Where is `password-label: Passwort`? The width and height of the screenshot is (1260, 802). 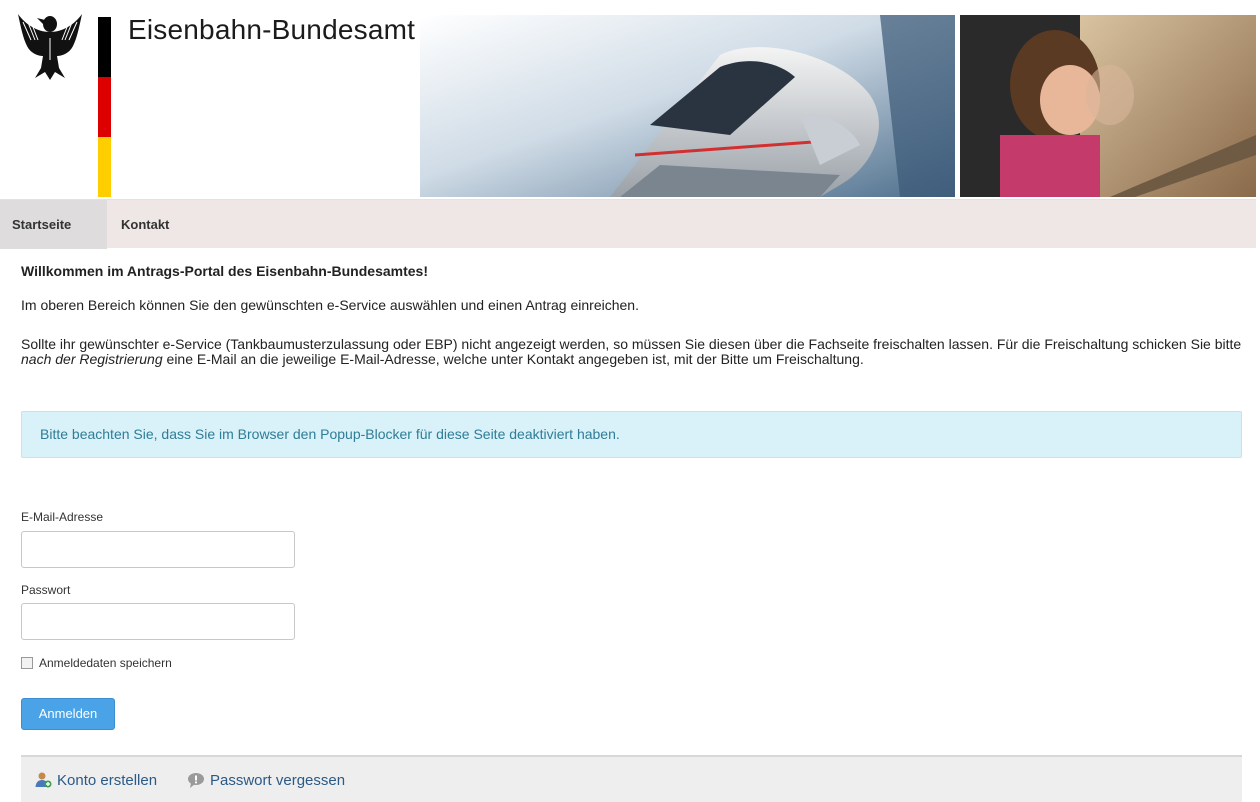 password-label: Passwort is located at coordinates (46, 590).